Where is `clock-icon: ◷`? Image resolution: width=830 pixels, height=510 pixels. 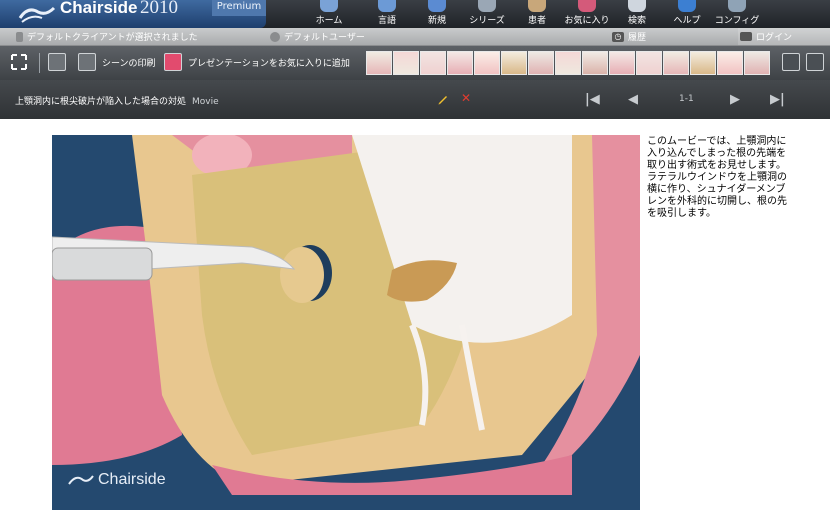
clock-icon: ◷ is located at coordinates (618, 36).